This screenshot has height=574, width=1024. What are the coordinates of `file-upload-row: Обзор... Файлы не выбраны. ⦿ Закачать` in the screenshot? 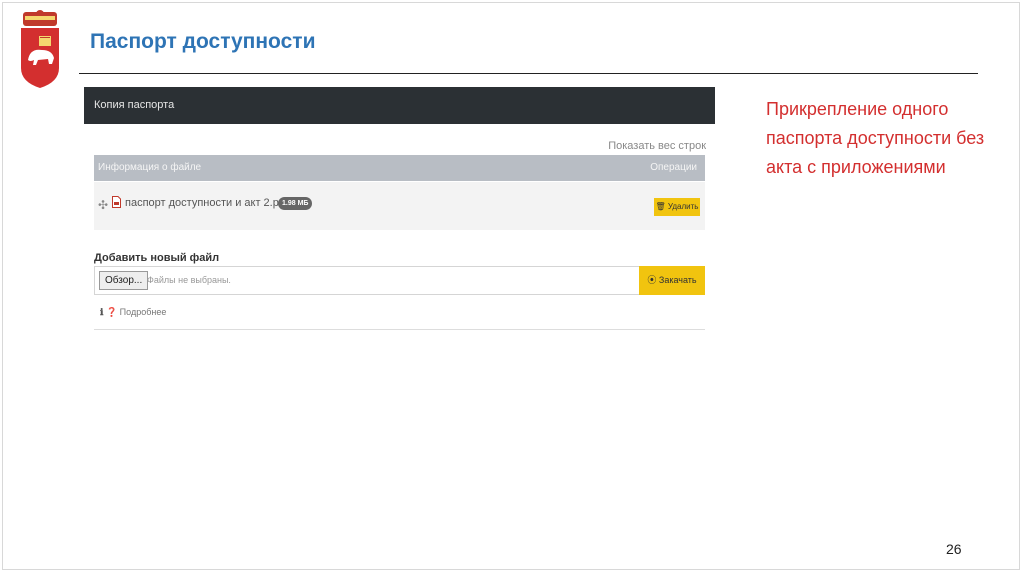 It's located at (399, 280).